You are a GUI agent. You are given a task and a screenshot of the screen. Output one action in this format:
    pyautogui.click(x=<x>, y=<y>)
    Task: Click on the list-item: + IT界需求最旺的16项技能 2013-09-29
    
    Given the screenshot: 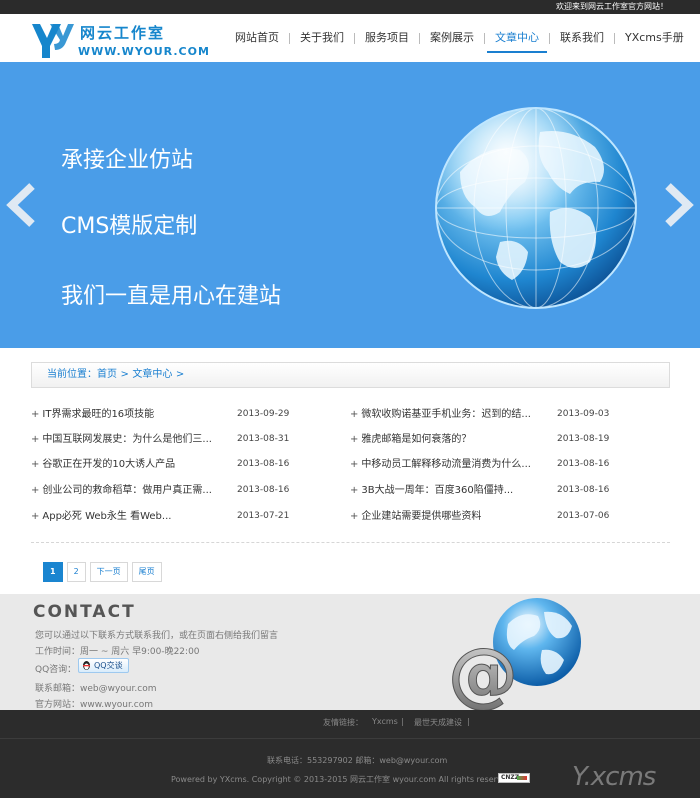 What is the action you would take?
    pyautogui.click(x=181, y=414)
    